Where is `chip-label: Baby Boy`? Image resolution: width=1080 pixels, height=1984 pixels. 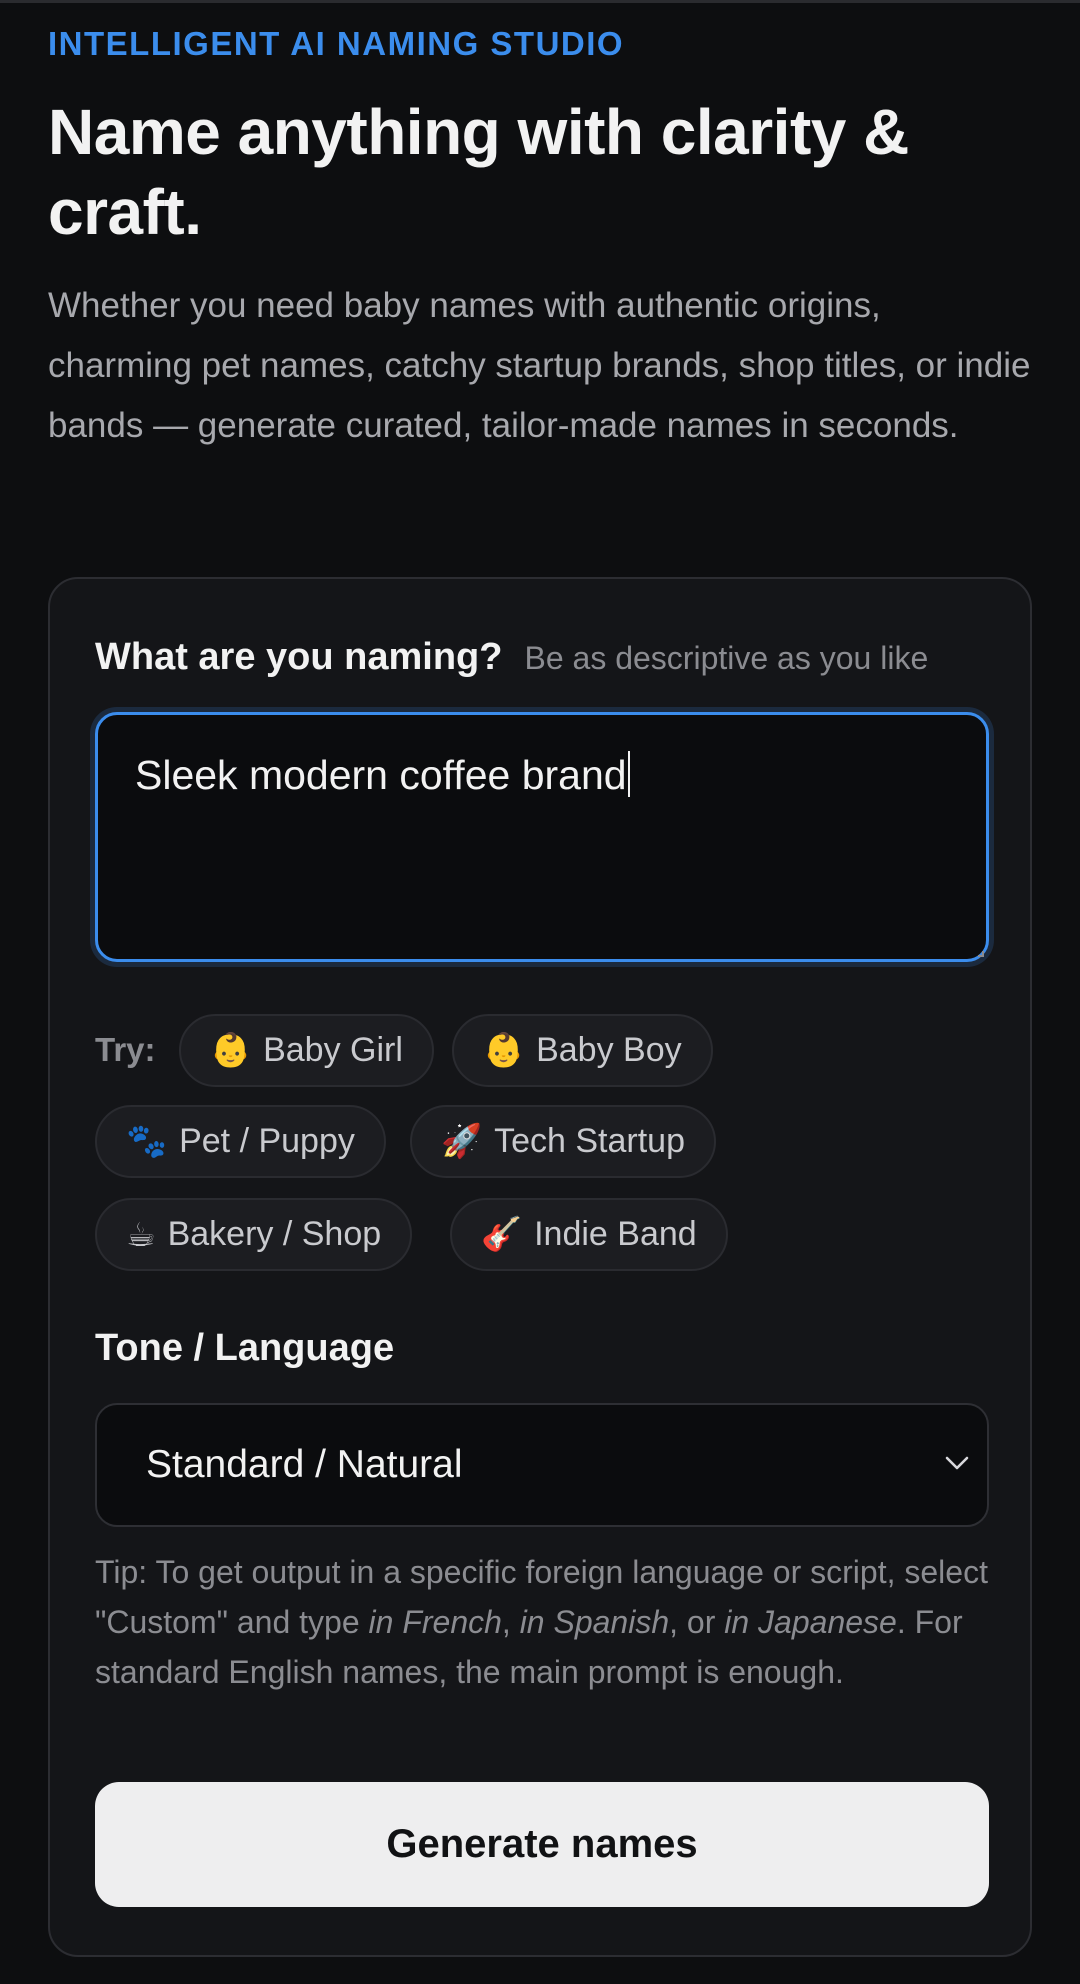
chip-label: Baby Boy is located at coordinates (609, 1050).